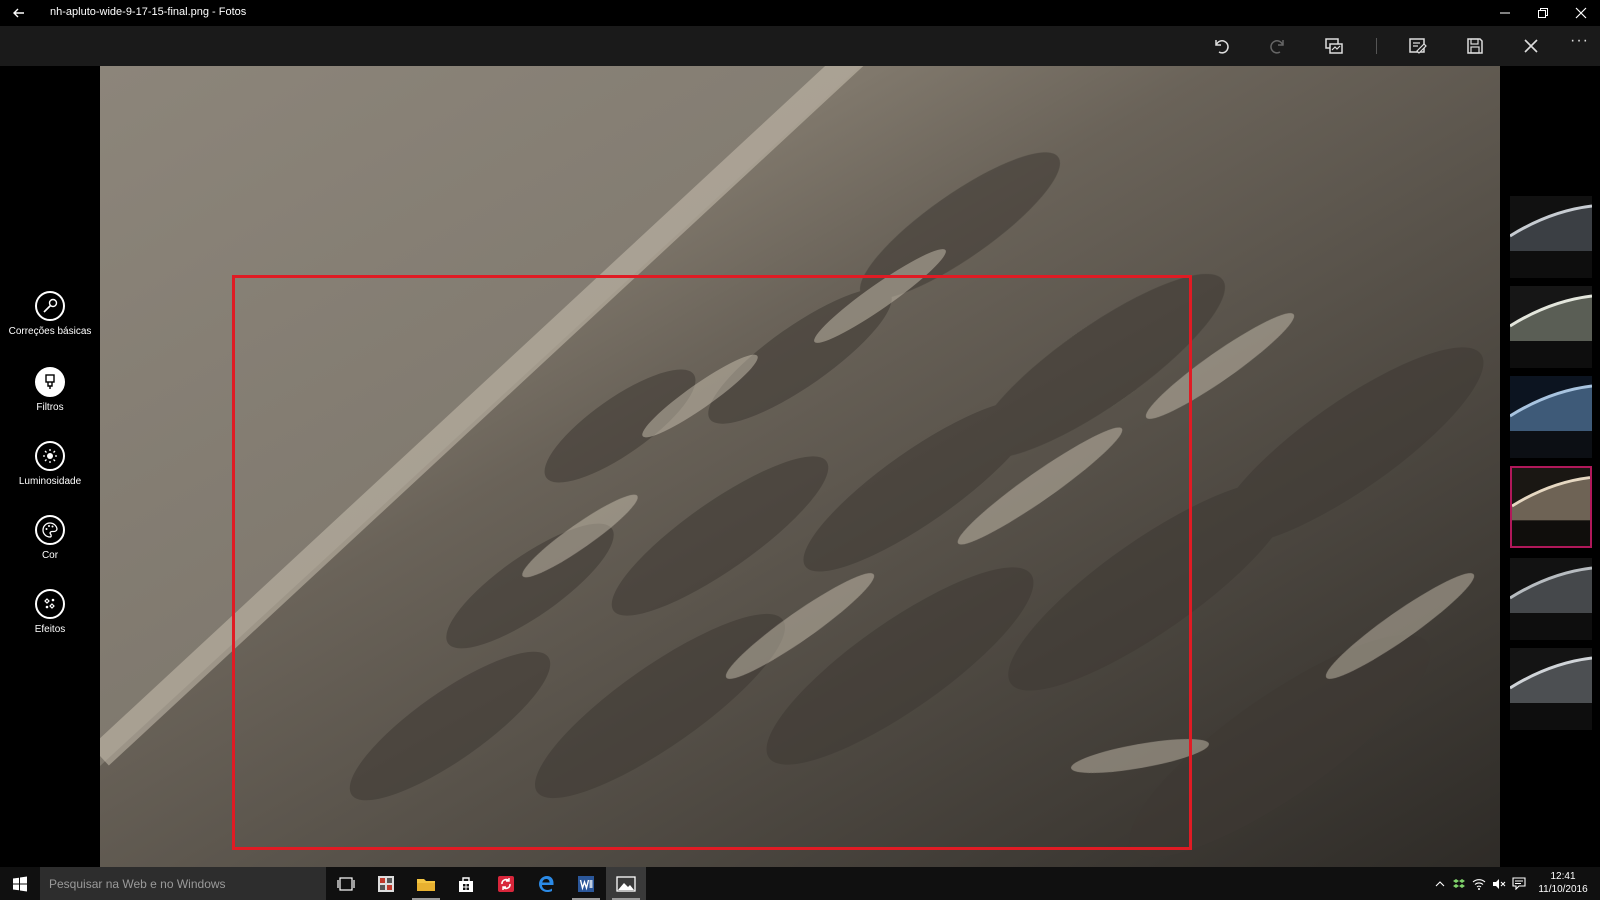 This screenshot has width=1600, height=900. I want to click on tool-label: Filtros, so click(50, 407).